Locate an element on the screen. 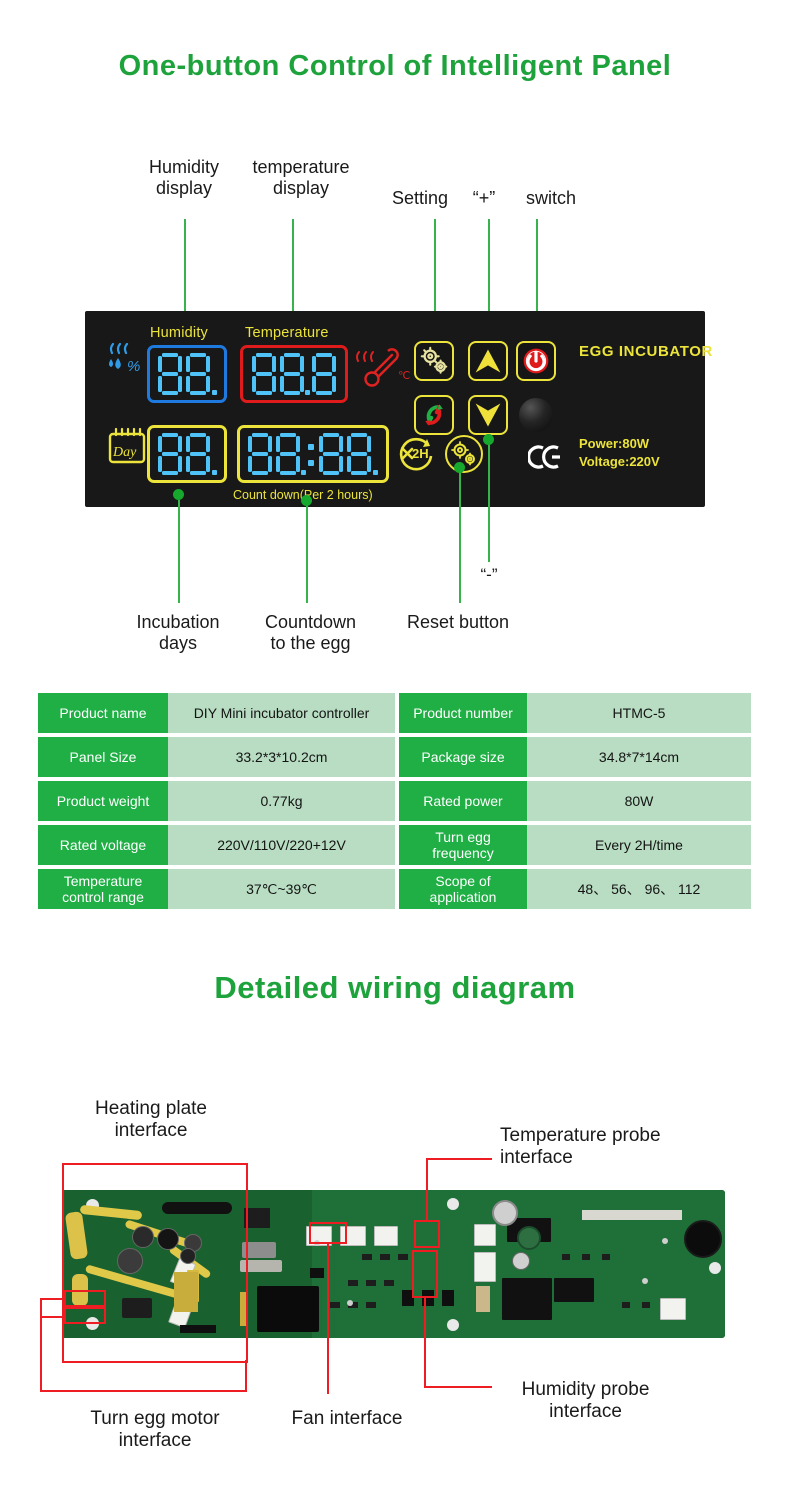  highlight-fan-interface is located at coordinates (328, 1233).